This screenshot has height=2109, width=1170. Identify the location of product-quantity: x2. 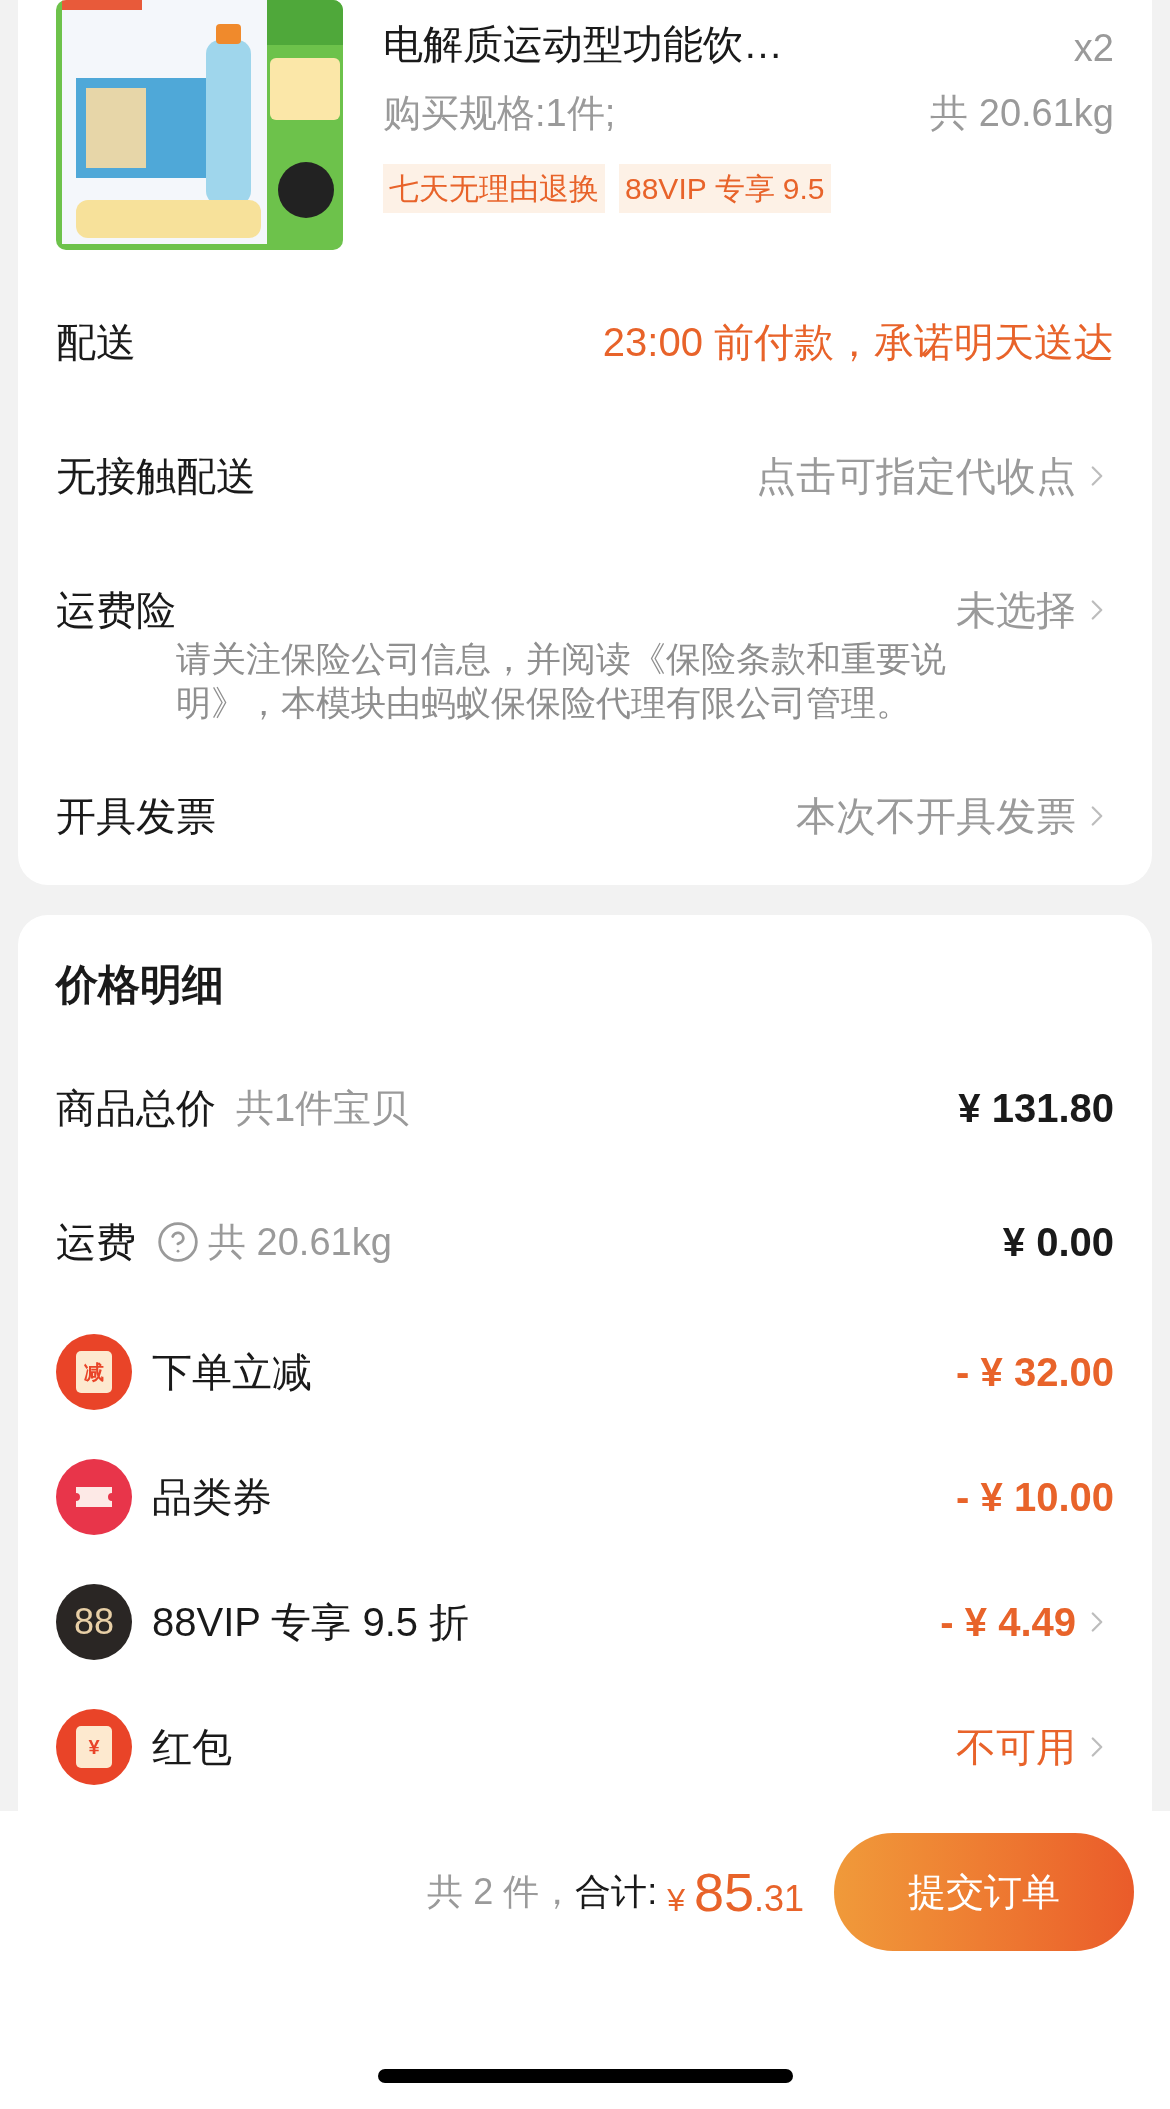
(1093, 48).